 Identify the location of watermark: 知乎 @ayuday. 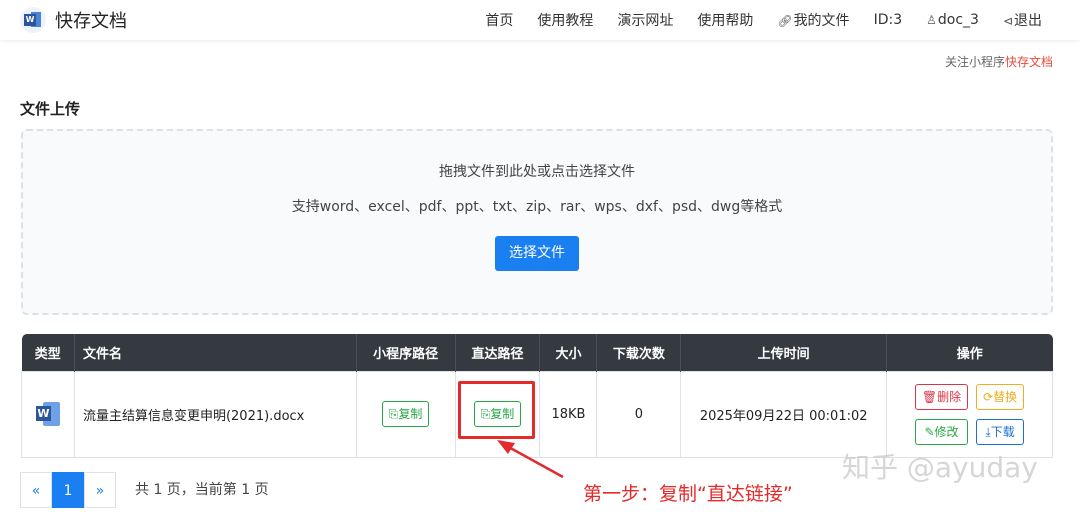
(940, 467).